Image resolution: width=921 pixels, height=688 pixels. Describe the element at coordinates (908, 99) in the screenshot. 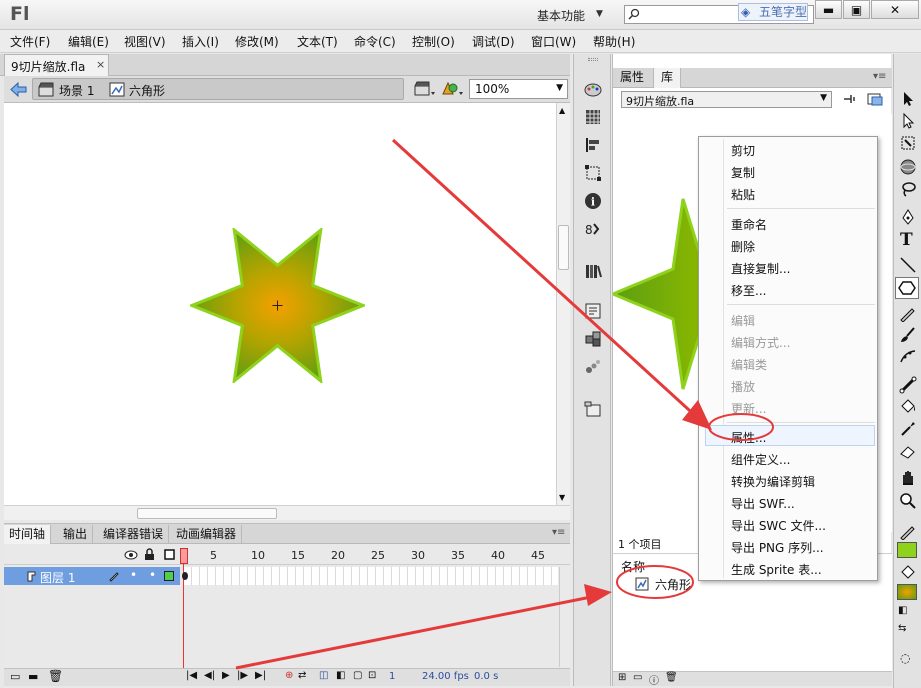

I see `selection-tool-icon` at that location.